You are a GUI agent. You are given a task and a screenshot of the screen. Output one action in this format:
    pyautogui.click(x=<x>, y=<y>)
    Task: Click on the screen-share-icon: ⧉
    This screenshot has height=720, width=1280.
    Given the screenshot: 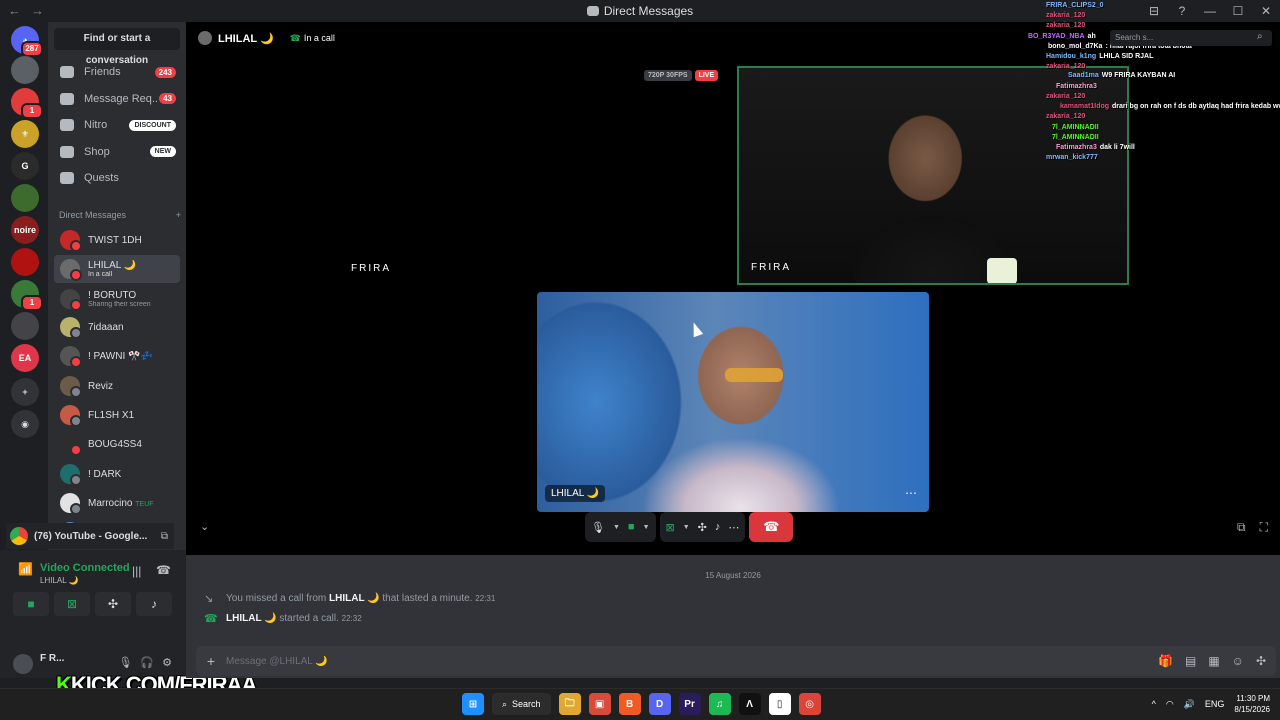 What is the action you would take?
    pyautogui.click(x=164, y=536)
    